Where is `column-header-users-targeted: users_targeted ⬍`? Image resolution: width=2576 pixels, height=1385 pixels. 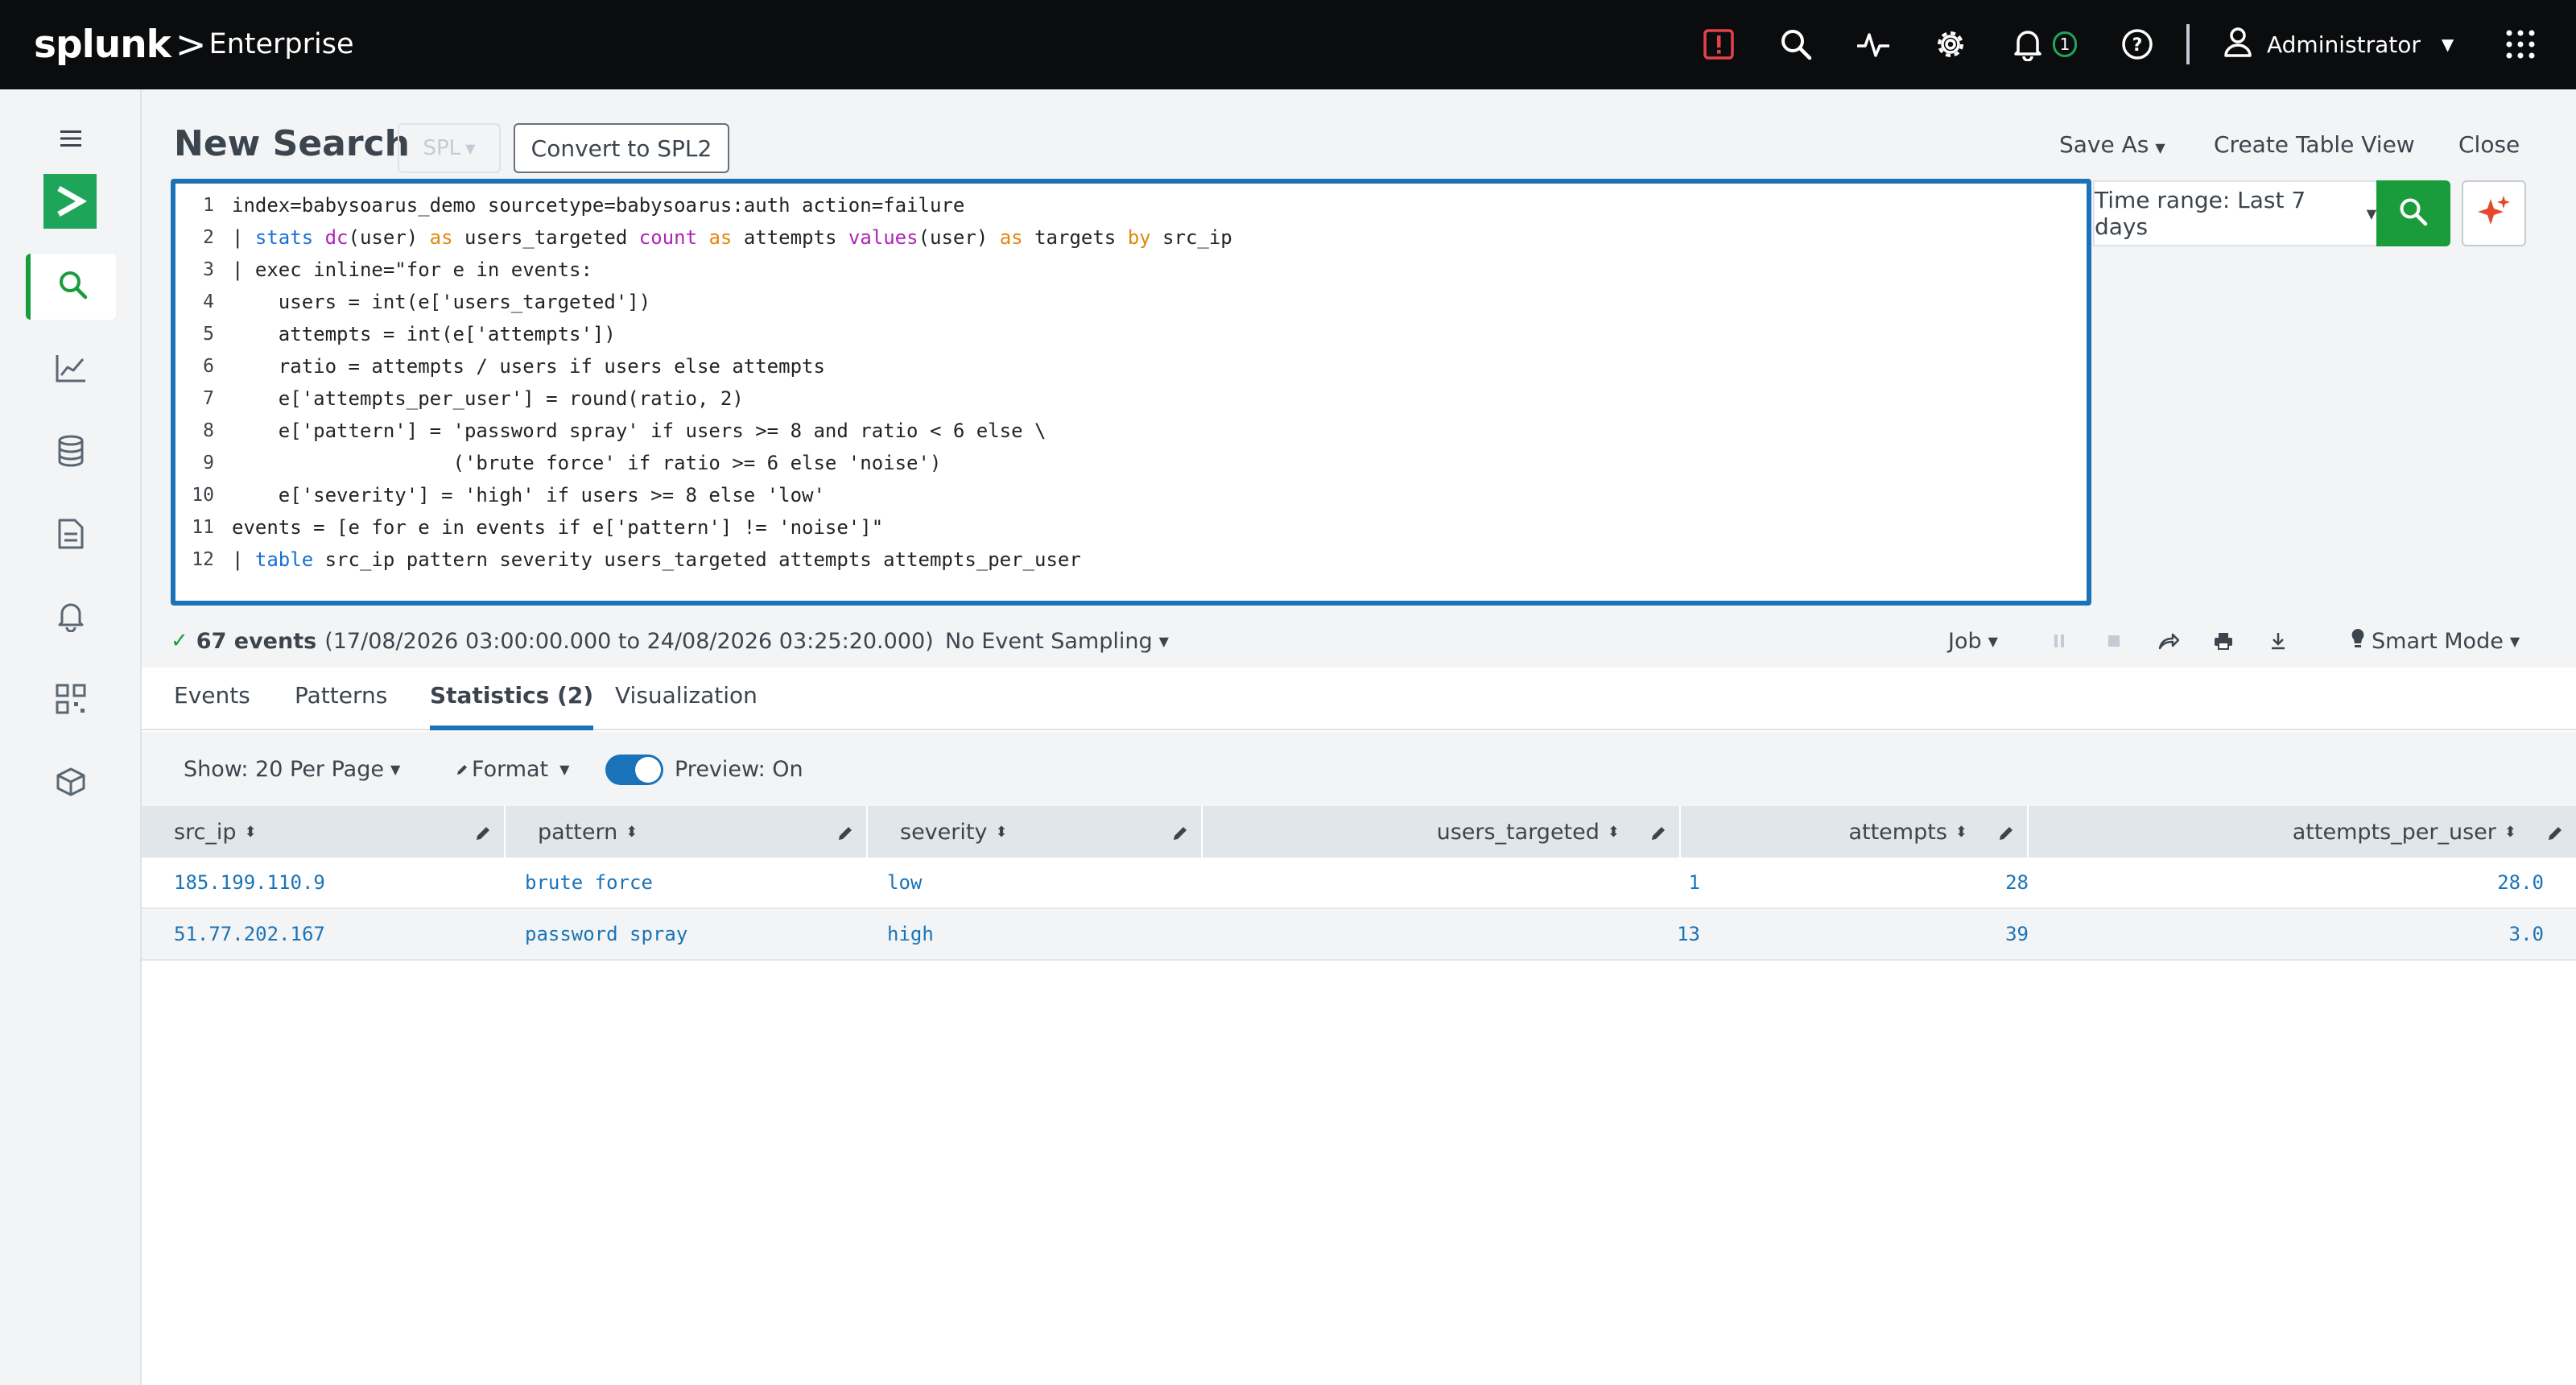
column-header-users-targeted: users_targeted ⬍ is located at coordinates (1442, 832).